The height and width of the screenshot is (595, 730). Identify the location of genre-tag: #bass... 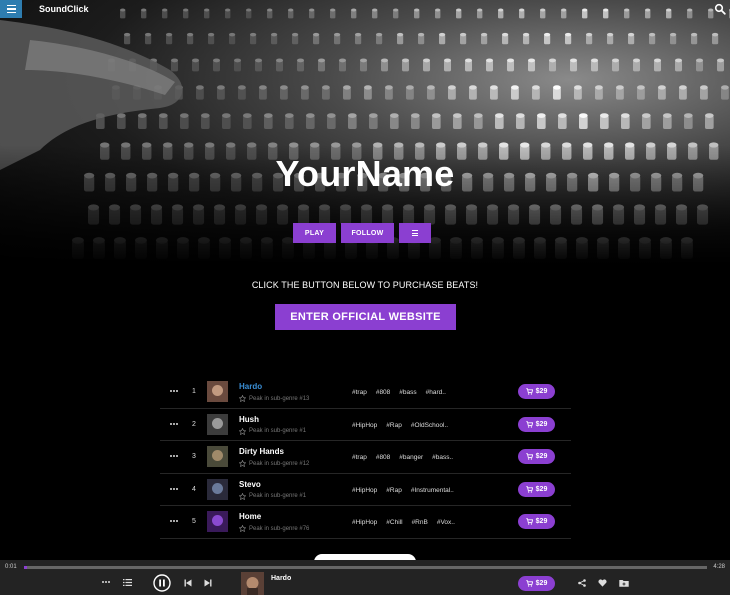
(442, 457).